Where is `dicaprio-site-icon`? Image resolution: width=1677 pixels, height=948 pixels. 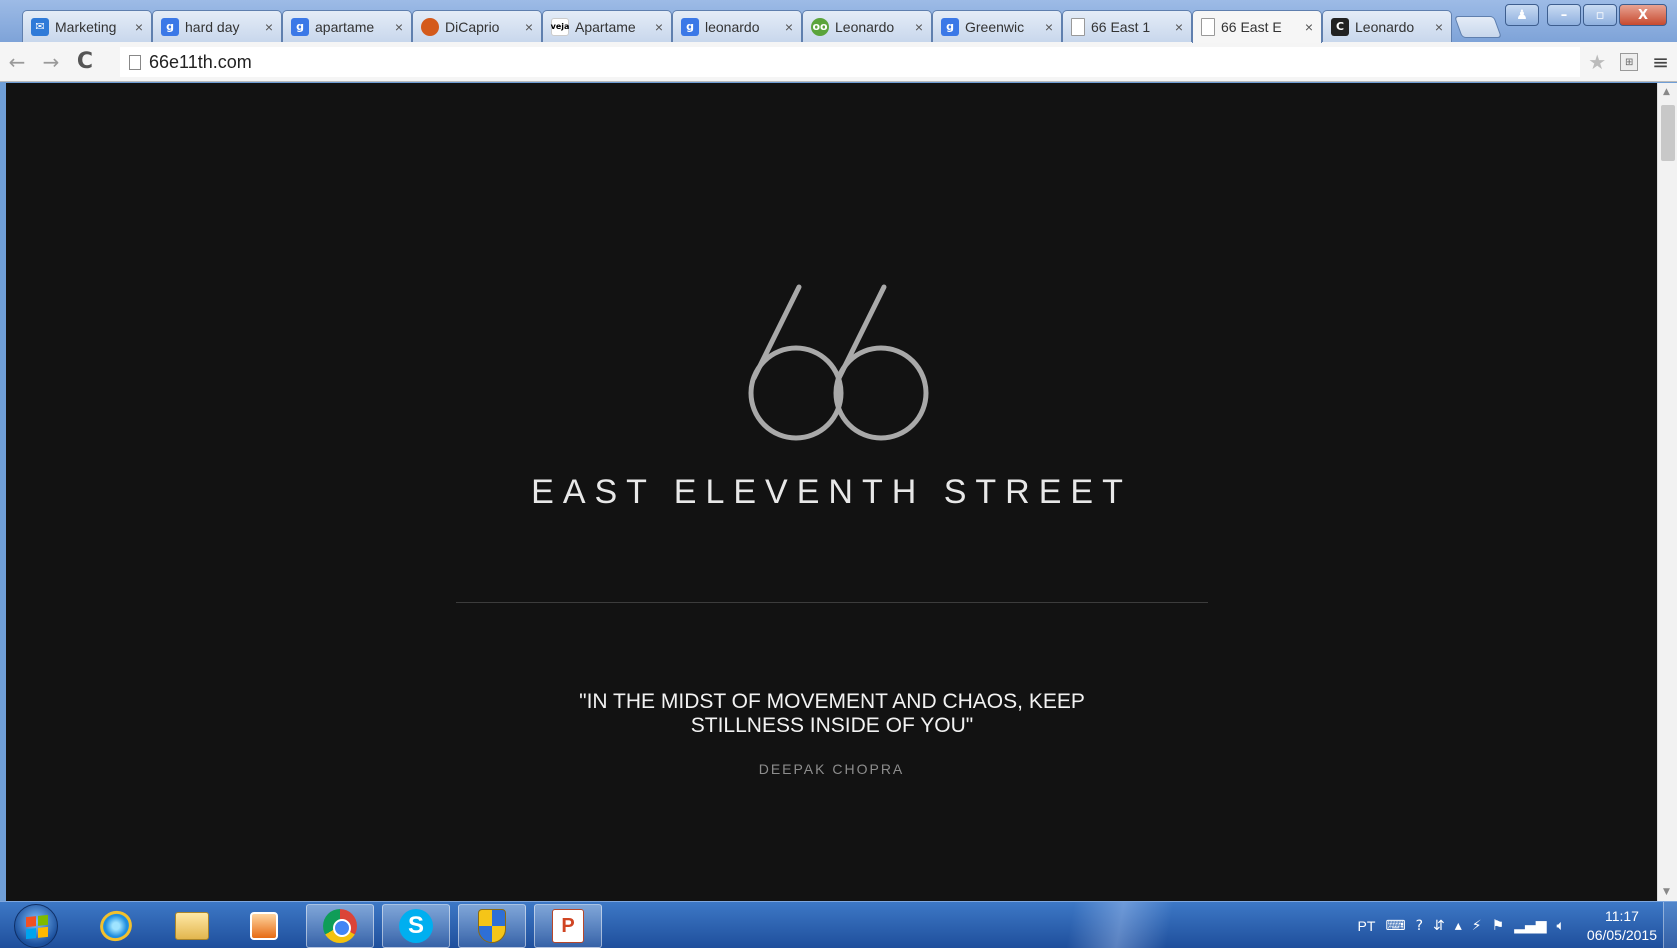 dicaprio-site-icon is located at coordinates (430, 26).